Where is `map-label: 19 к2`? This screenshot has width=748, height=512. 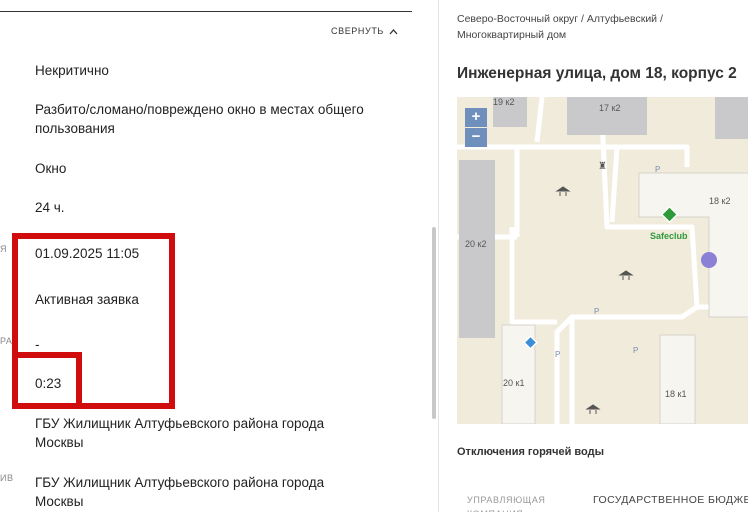
map-label: 19 к2 is located at coordinates (503, 102).